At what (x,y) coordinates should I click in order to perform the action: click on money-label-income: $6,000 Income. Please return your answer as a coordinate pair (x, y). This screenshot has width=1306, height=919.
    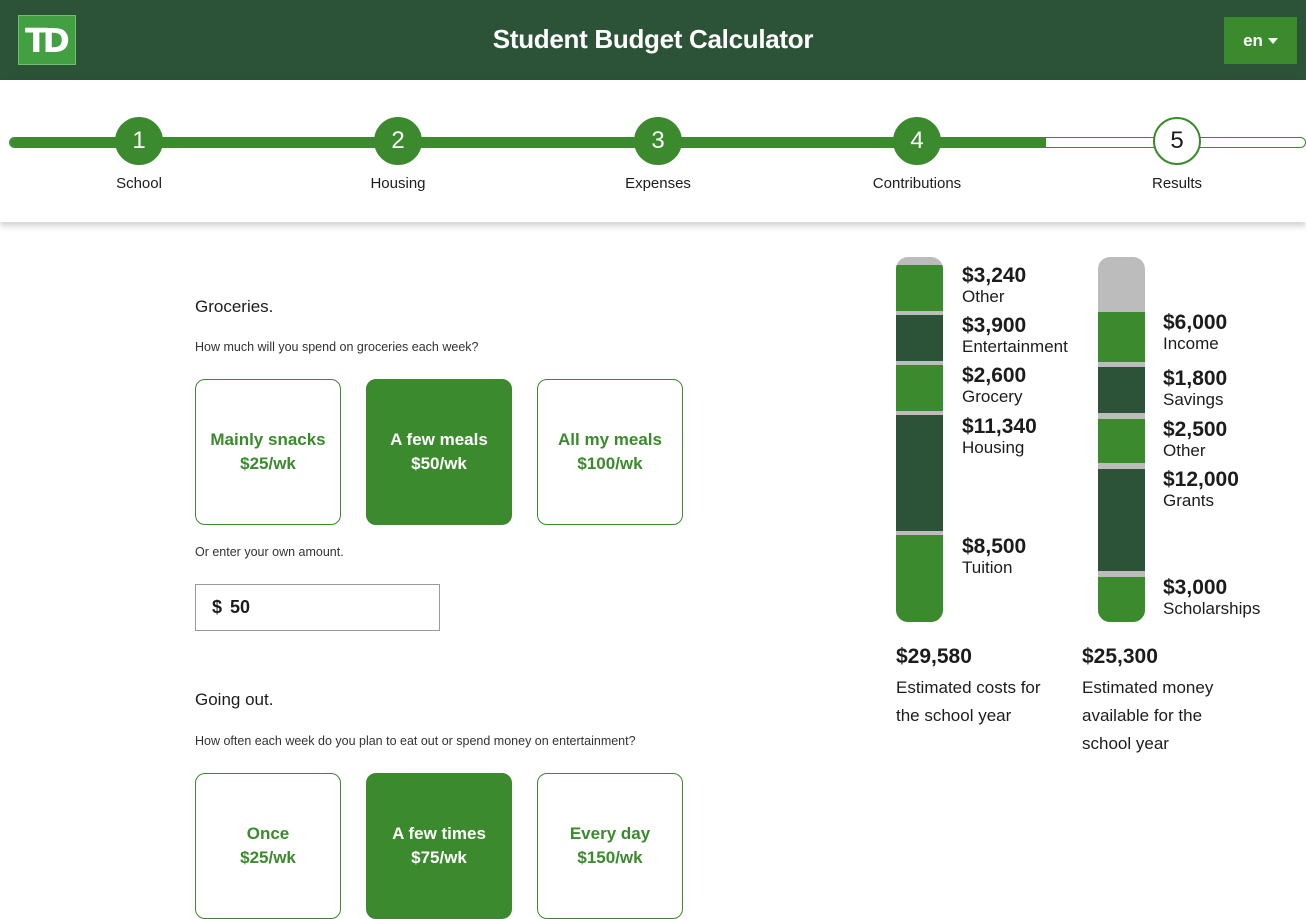
    Looking at the image, I should click on (1195, 332).